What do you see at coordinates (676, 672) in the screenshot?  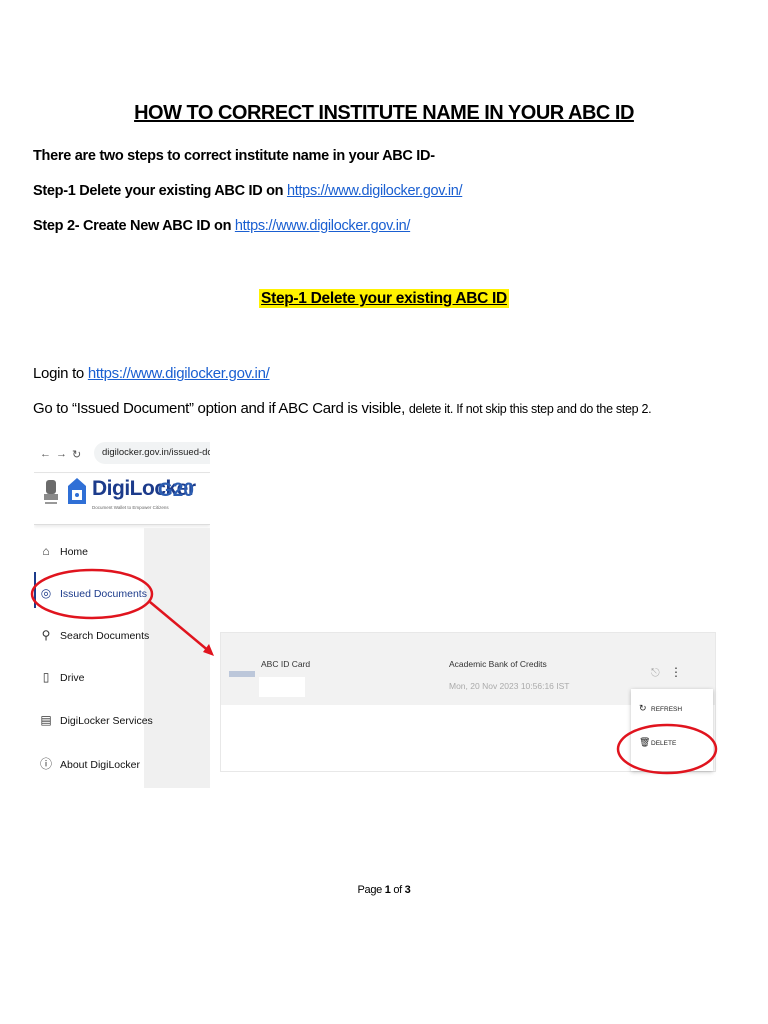 I see `more-options-icon: ⋮` at bounding box center [676, 672].